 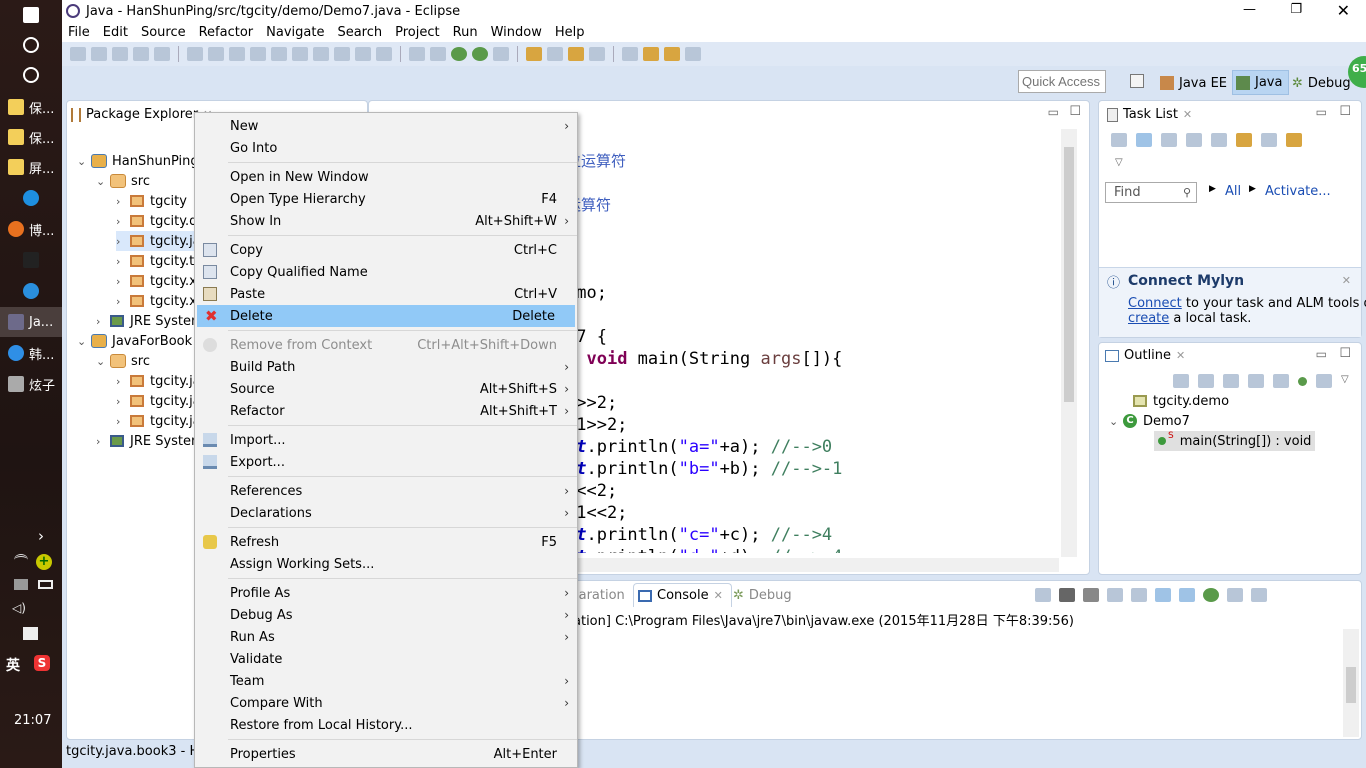 I want to click on minimize-icon: ▭, so click(x=1321, y=112).